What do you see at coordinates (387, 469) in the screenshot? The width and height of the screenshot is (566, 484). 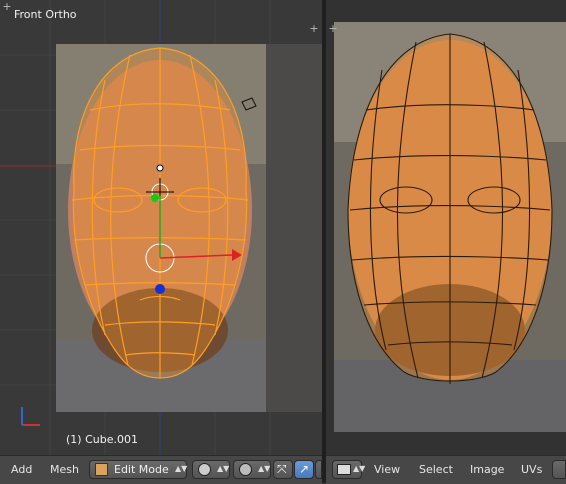 I see `view-menu: View` at bounding box center [387, 469].